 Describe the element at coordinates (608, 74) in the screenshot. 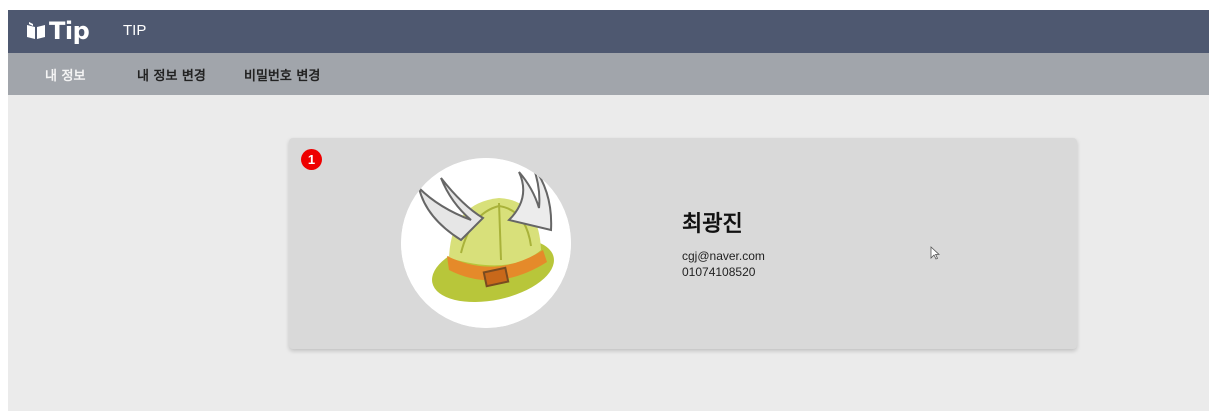

I see `sub-navigation: 내 정보 내 정보 변경 비밀번호 변경` at that location.